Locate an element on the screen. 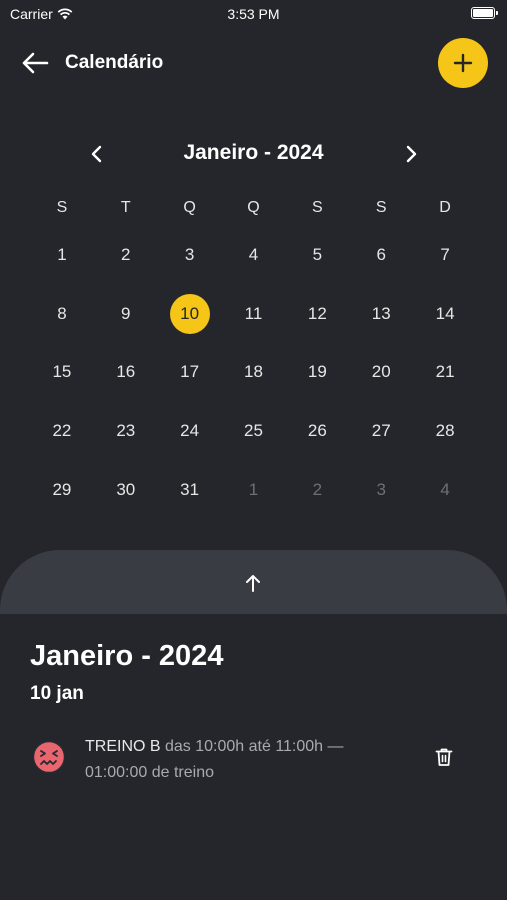 The height and width of the screenshot is (900, 507). calendar-week-row: 15 16 17 18 19 20 21 is located at coordinates (253, 372).